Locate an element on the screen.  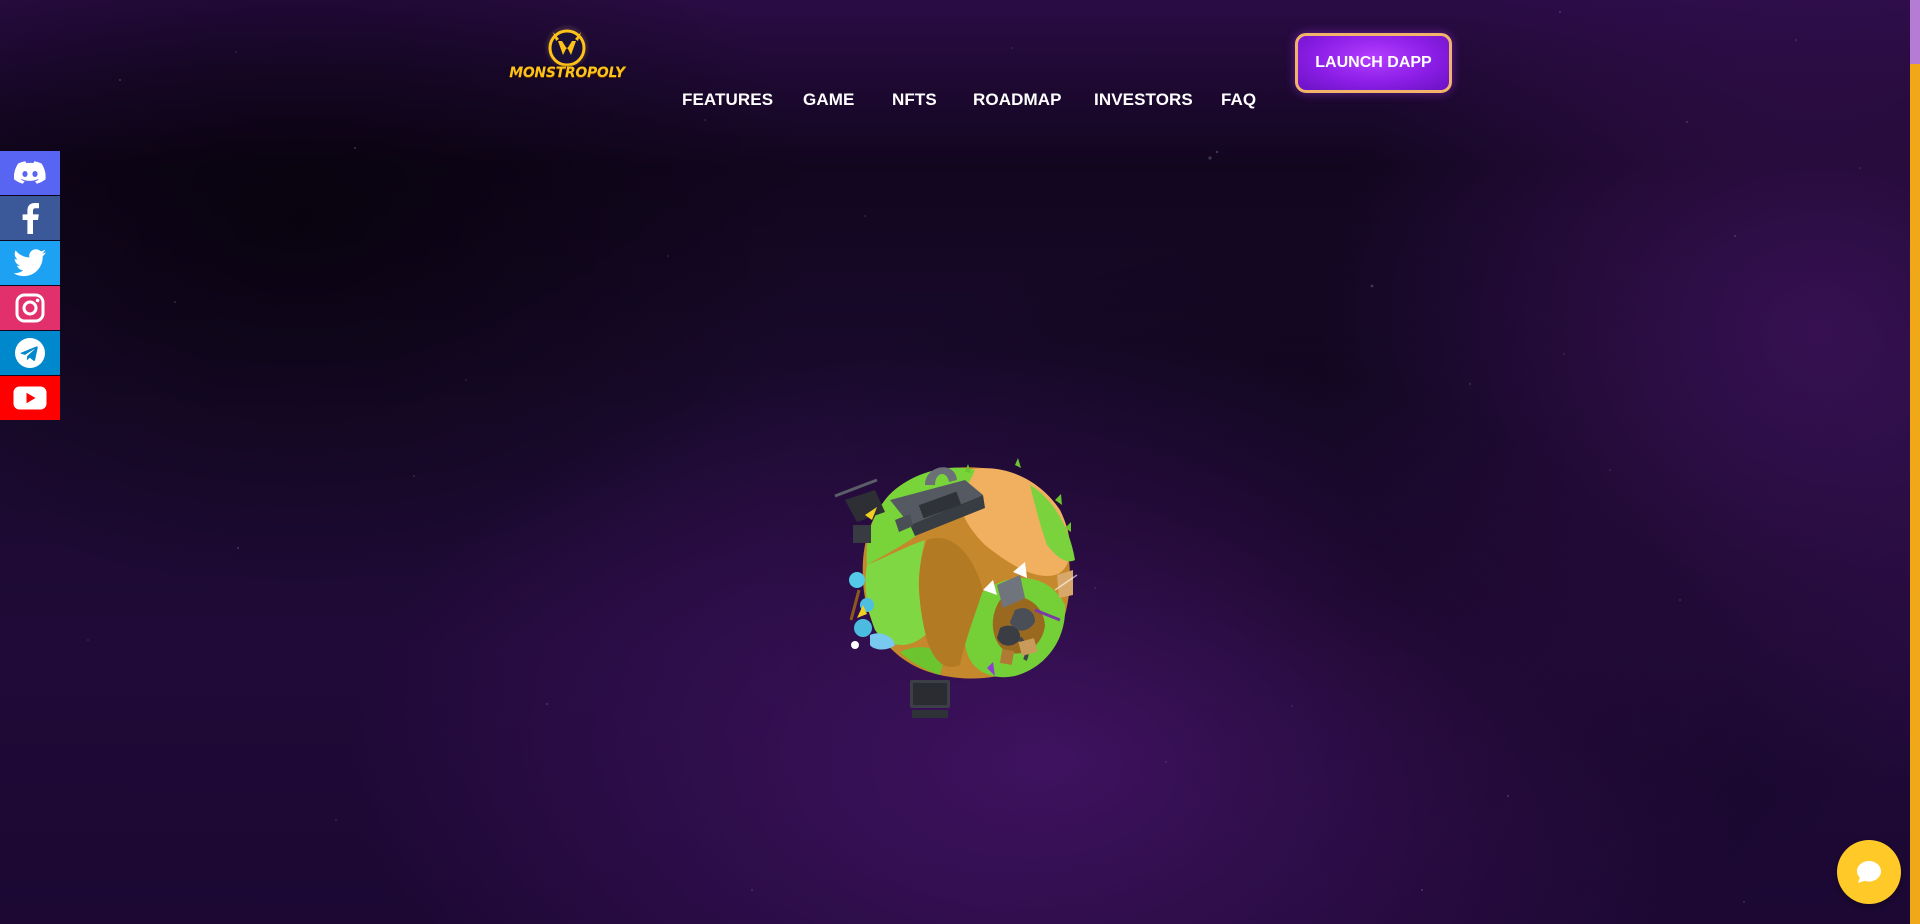
social-sidebar is located at coordinates (30, 286).